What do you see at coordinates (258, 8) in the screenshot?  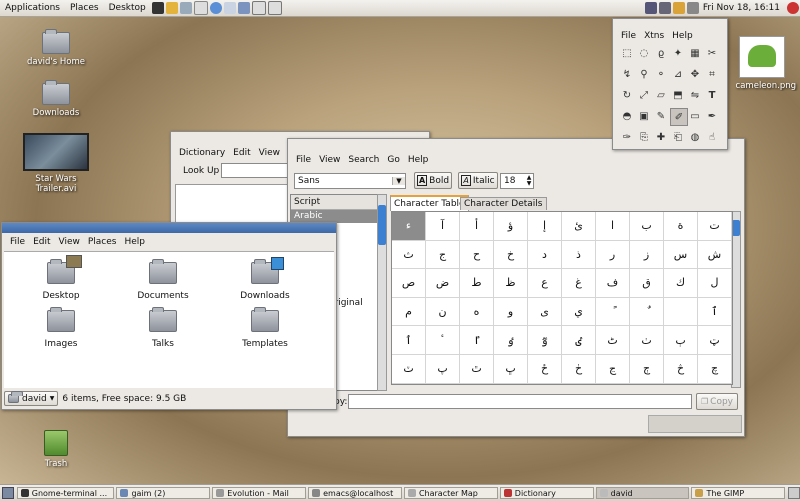 I see `workspace-1-icon` at bounding box center [258, 8].